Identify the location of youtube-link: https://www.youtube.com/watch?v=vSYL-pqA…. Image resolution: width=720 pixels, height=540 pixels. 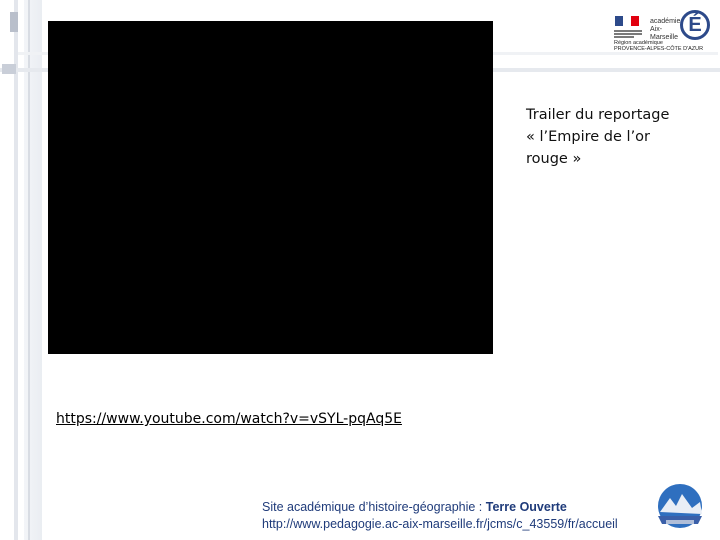
(229, 419).